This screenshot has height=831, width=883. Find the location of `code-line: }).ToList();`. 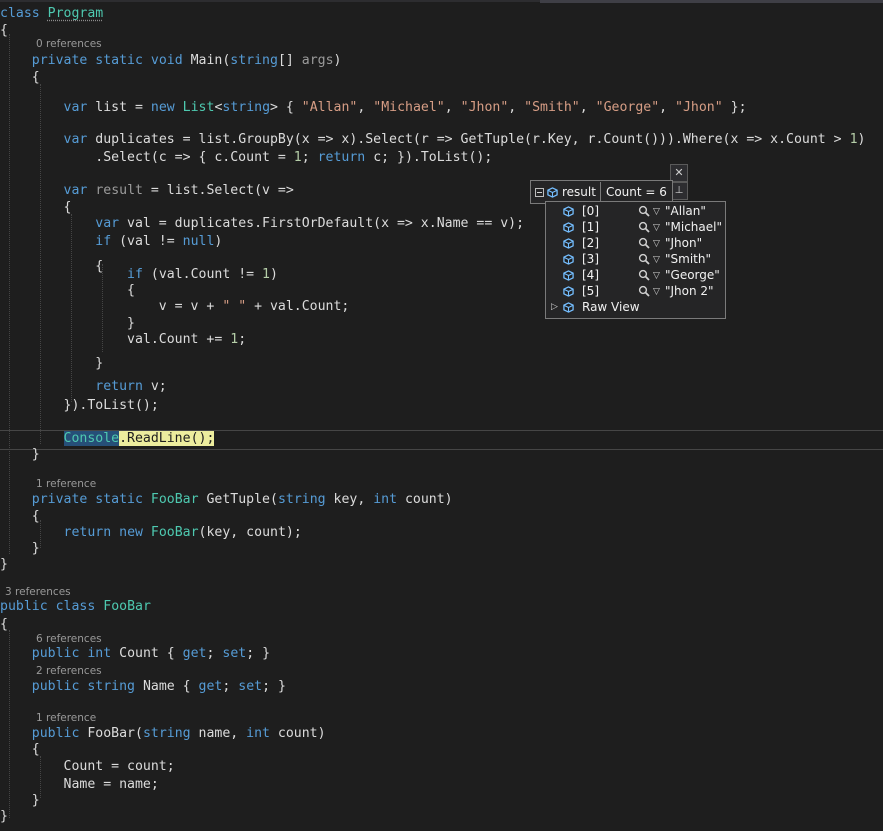

code-line: }).ToList(); is located at coordinates (79, 406).